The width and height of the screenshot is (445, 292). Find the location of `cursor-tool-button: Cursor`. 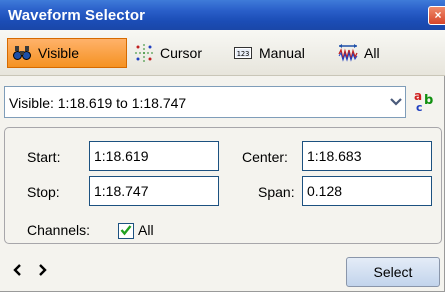

cursor-tool-button: Cursor is located at coordinates (177, 53).